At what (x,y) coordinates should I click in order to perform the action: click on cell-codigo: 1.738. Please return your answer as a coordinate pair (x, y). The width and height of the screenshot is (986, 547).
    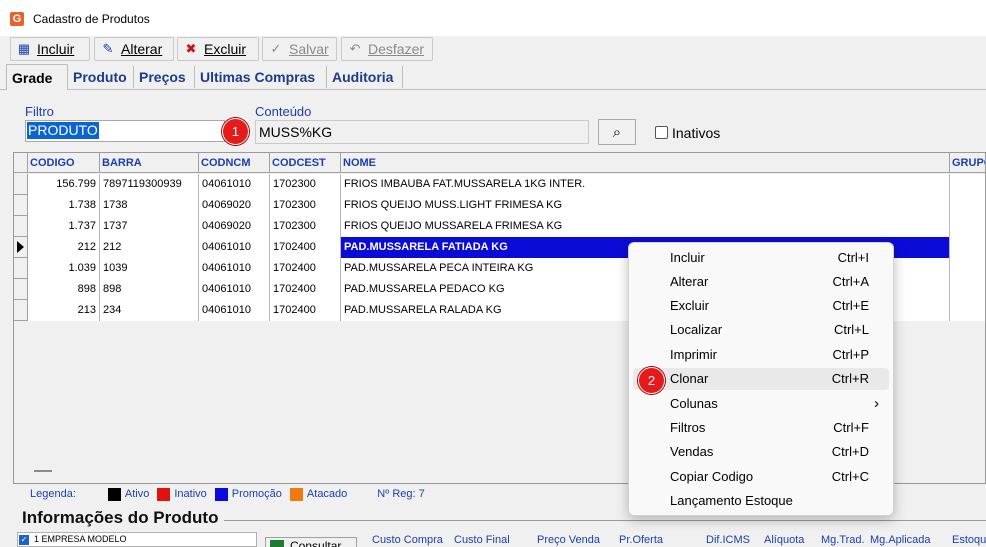
    Looking at the image, I should click on (64, 205).